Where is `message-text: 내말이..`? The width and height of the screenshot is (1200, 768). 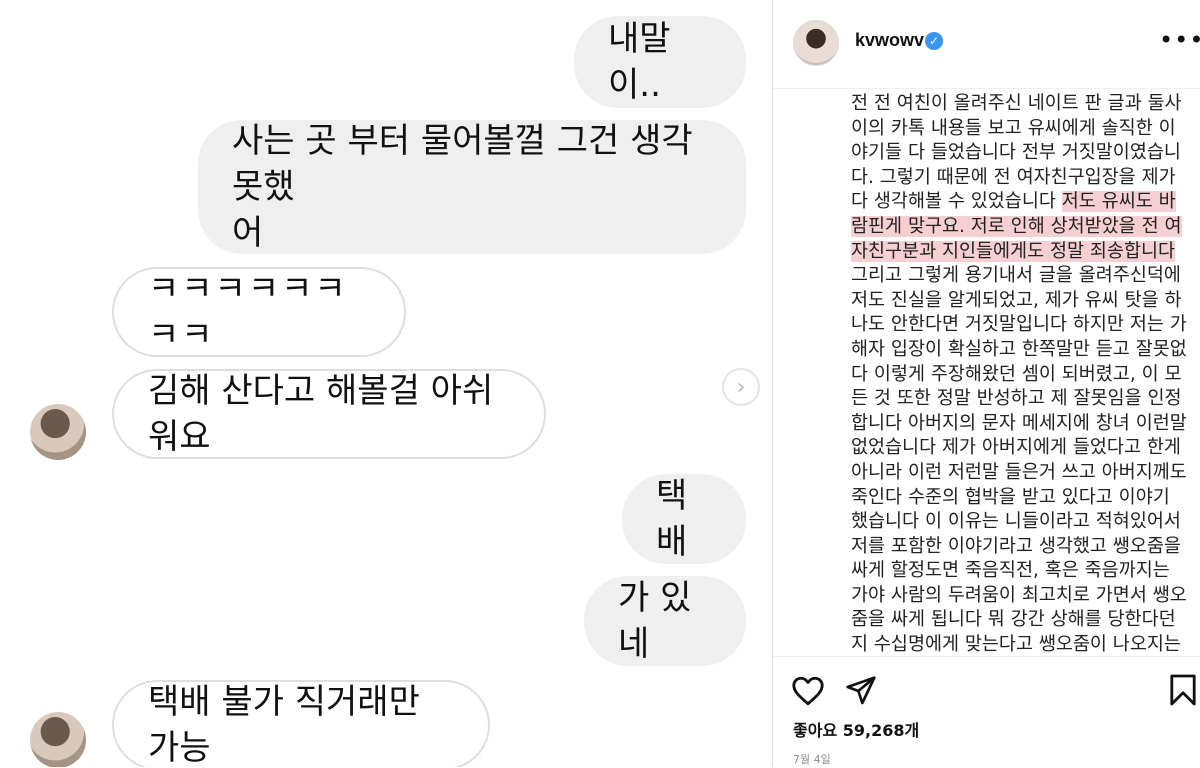 message-text: 내말이.. is located at coordinates (639, 62).